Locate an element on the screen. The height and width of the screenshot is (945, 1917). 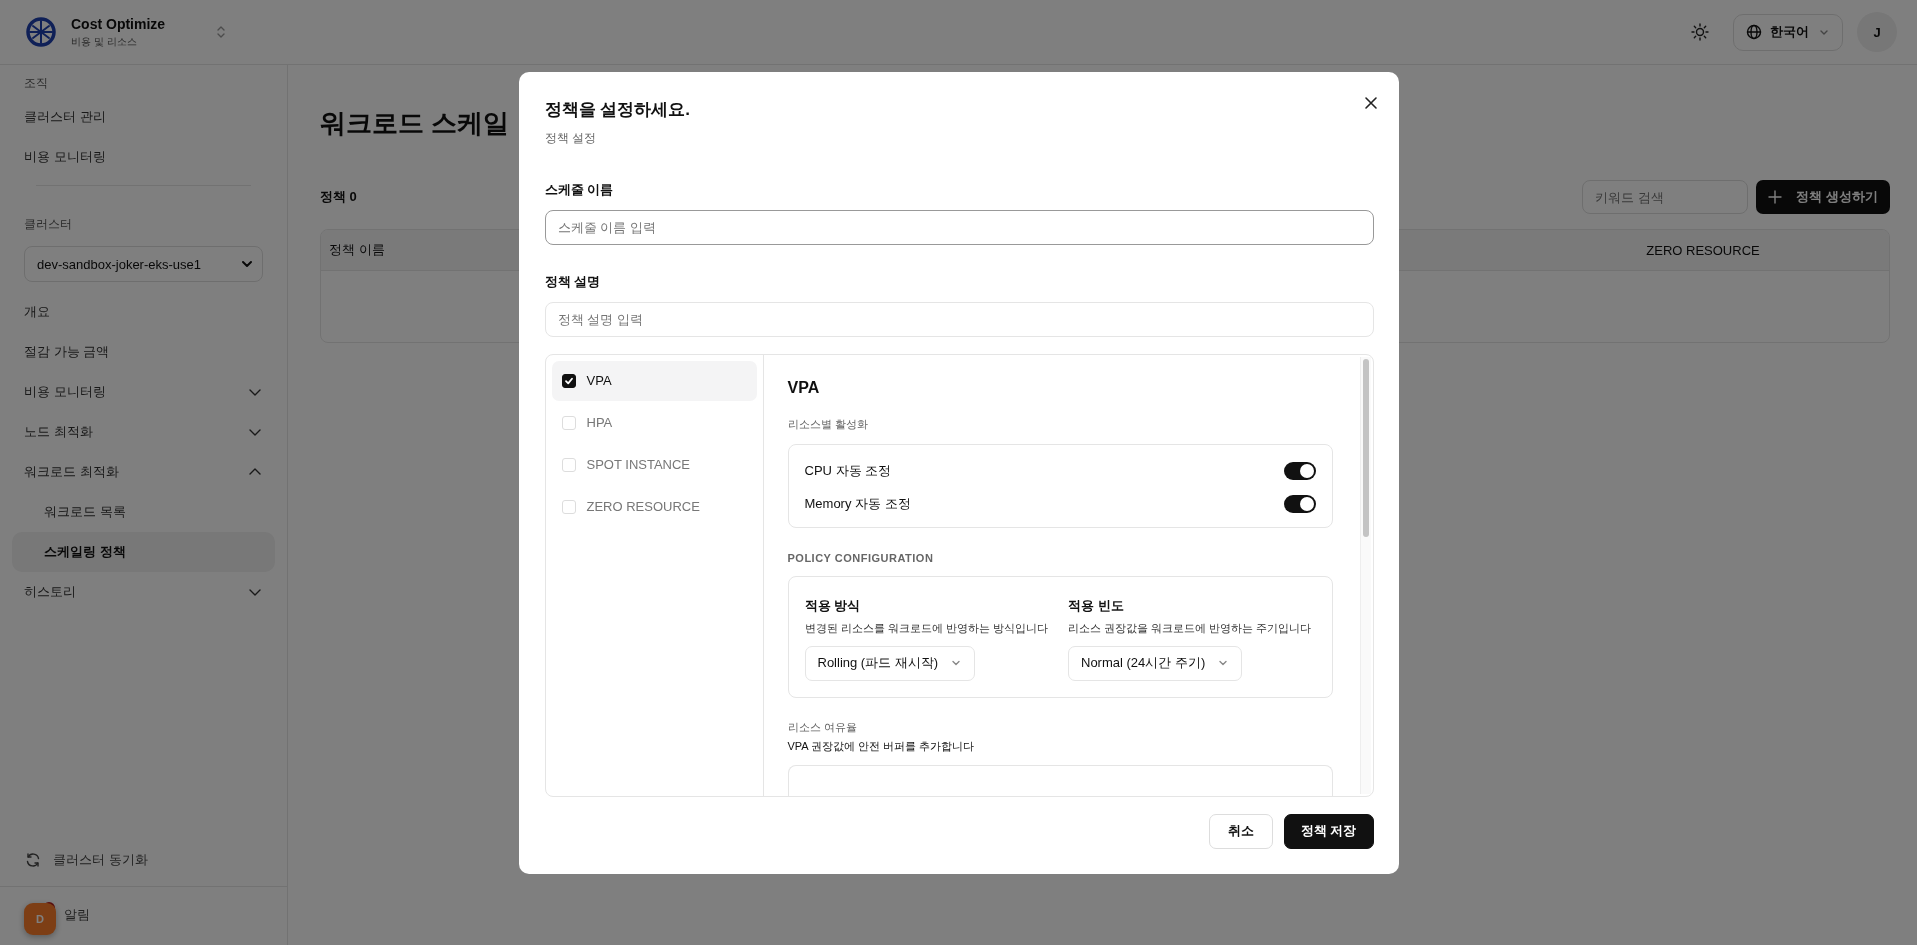
language-select: 한국어 is located at coordinates (1788, 32).